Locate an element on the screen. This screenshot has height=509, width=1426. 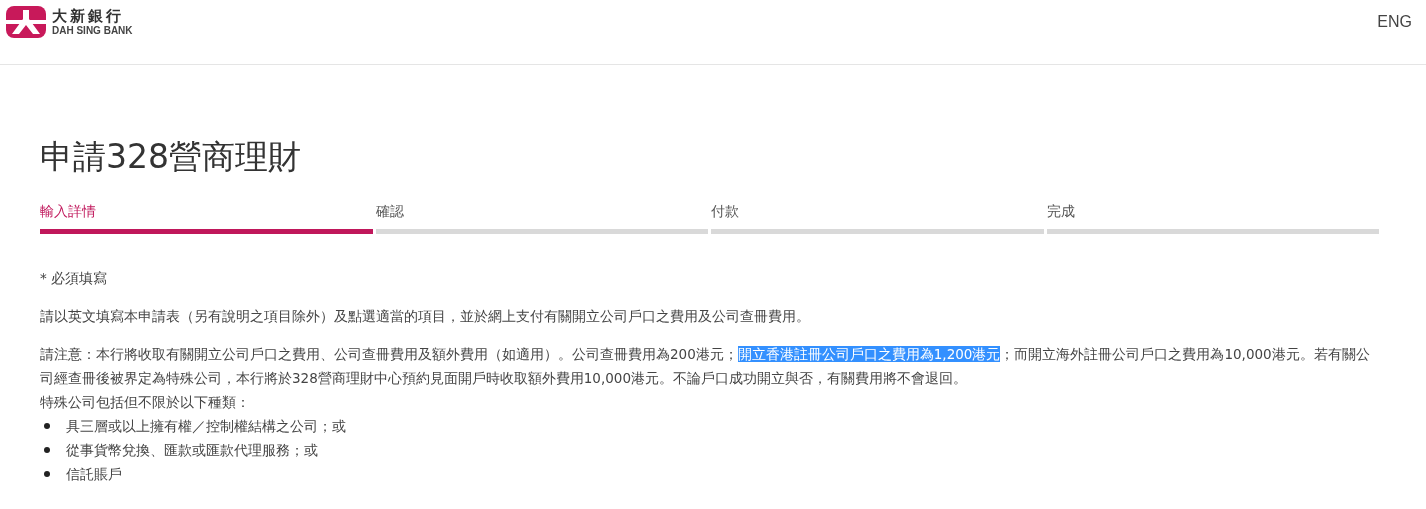
fee-notice-text: 請注意：本行將收取有關開立公司戶口之費用、公司查冊費用及額外費用（如適用）。公司查冊費用為200港元；開立香港註冊公司戶口之費用為1,200港元；而開立海外註冊公司戶口之費用為10,000港元。若有關公司經查冊後被界定為特殊公司，本行將於328營商理財中心預約見面開戶時收取額外費用10,000港元。不論戶口成功開立與否，有關費用將不會退回。 is located at coordinates (705, 366).